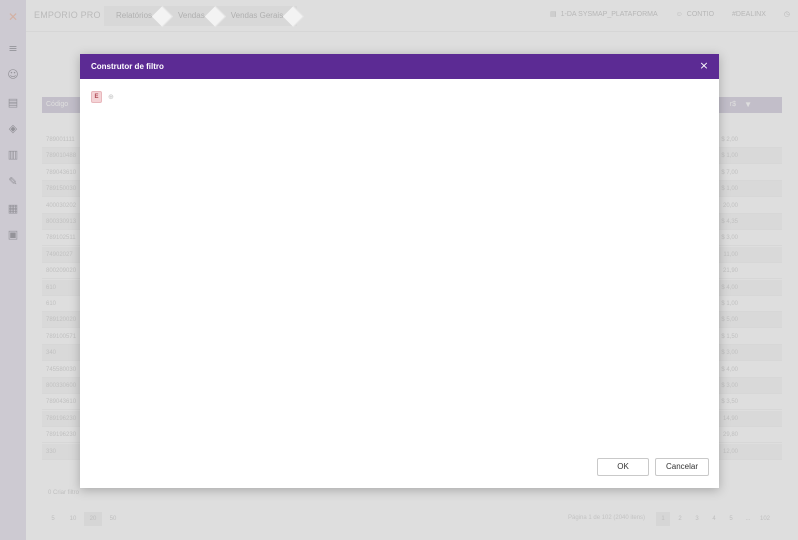  What do you see at coordinates (96, 97) in the screenshot?
I see `group-operator-button: E` at bounding box center [96, 97].